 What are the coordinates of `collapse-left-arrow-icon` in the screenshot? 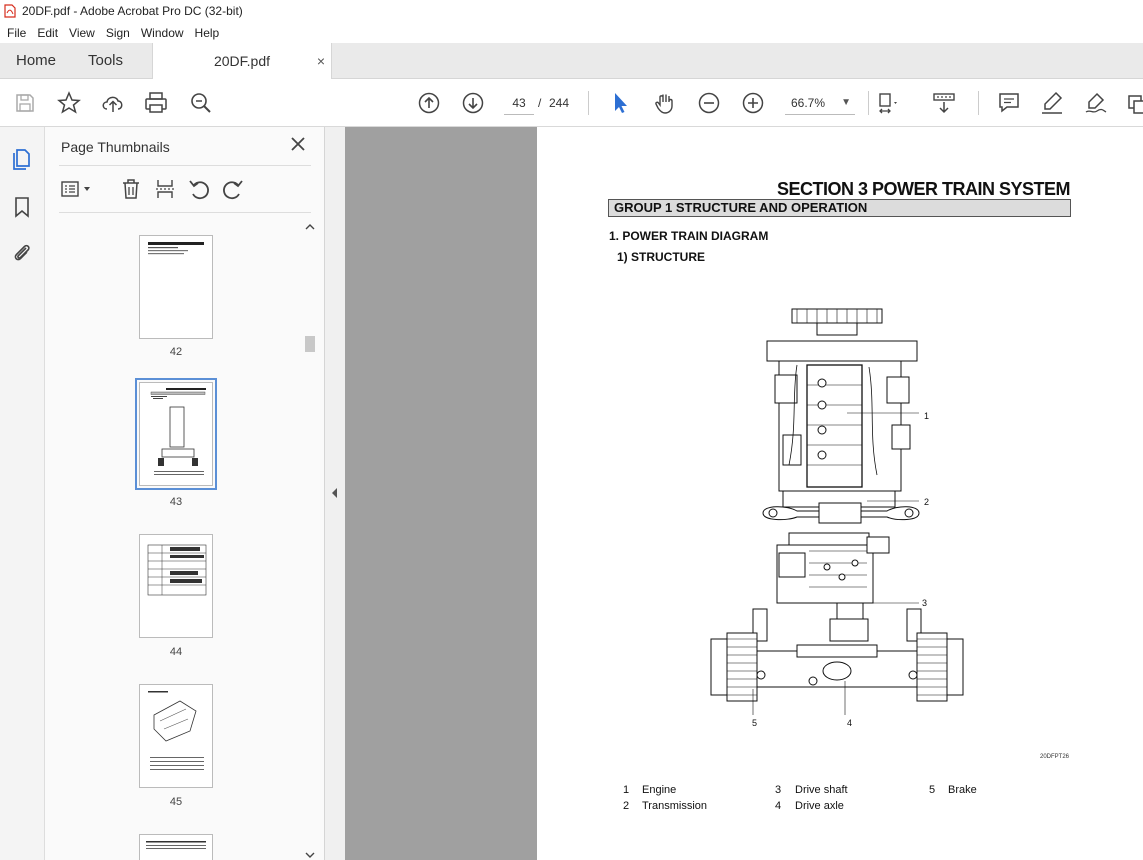 It's located at (335, 493).